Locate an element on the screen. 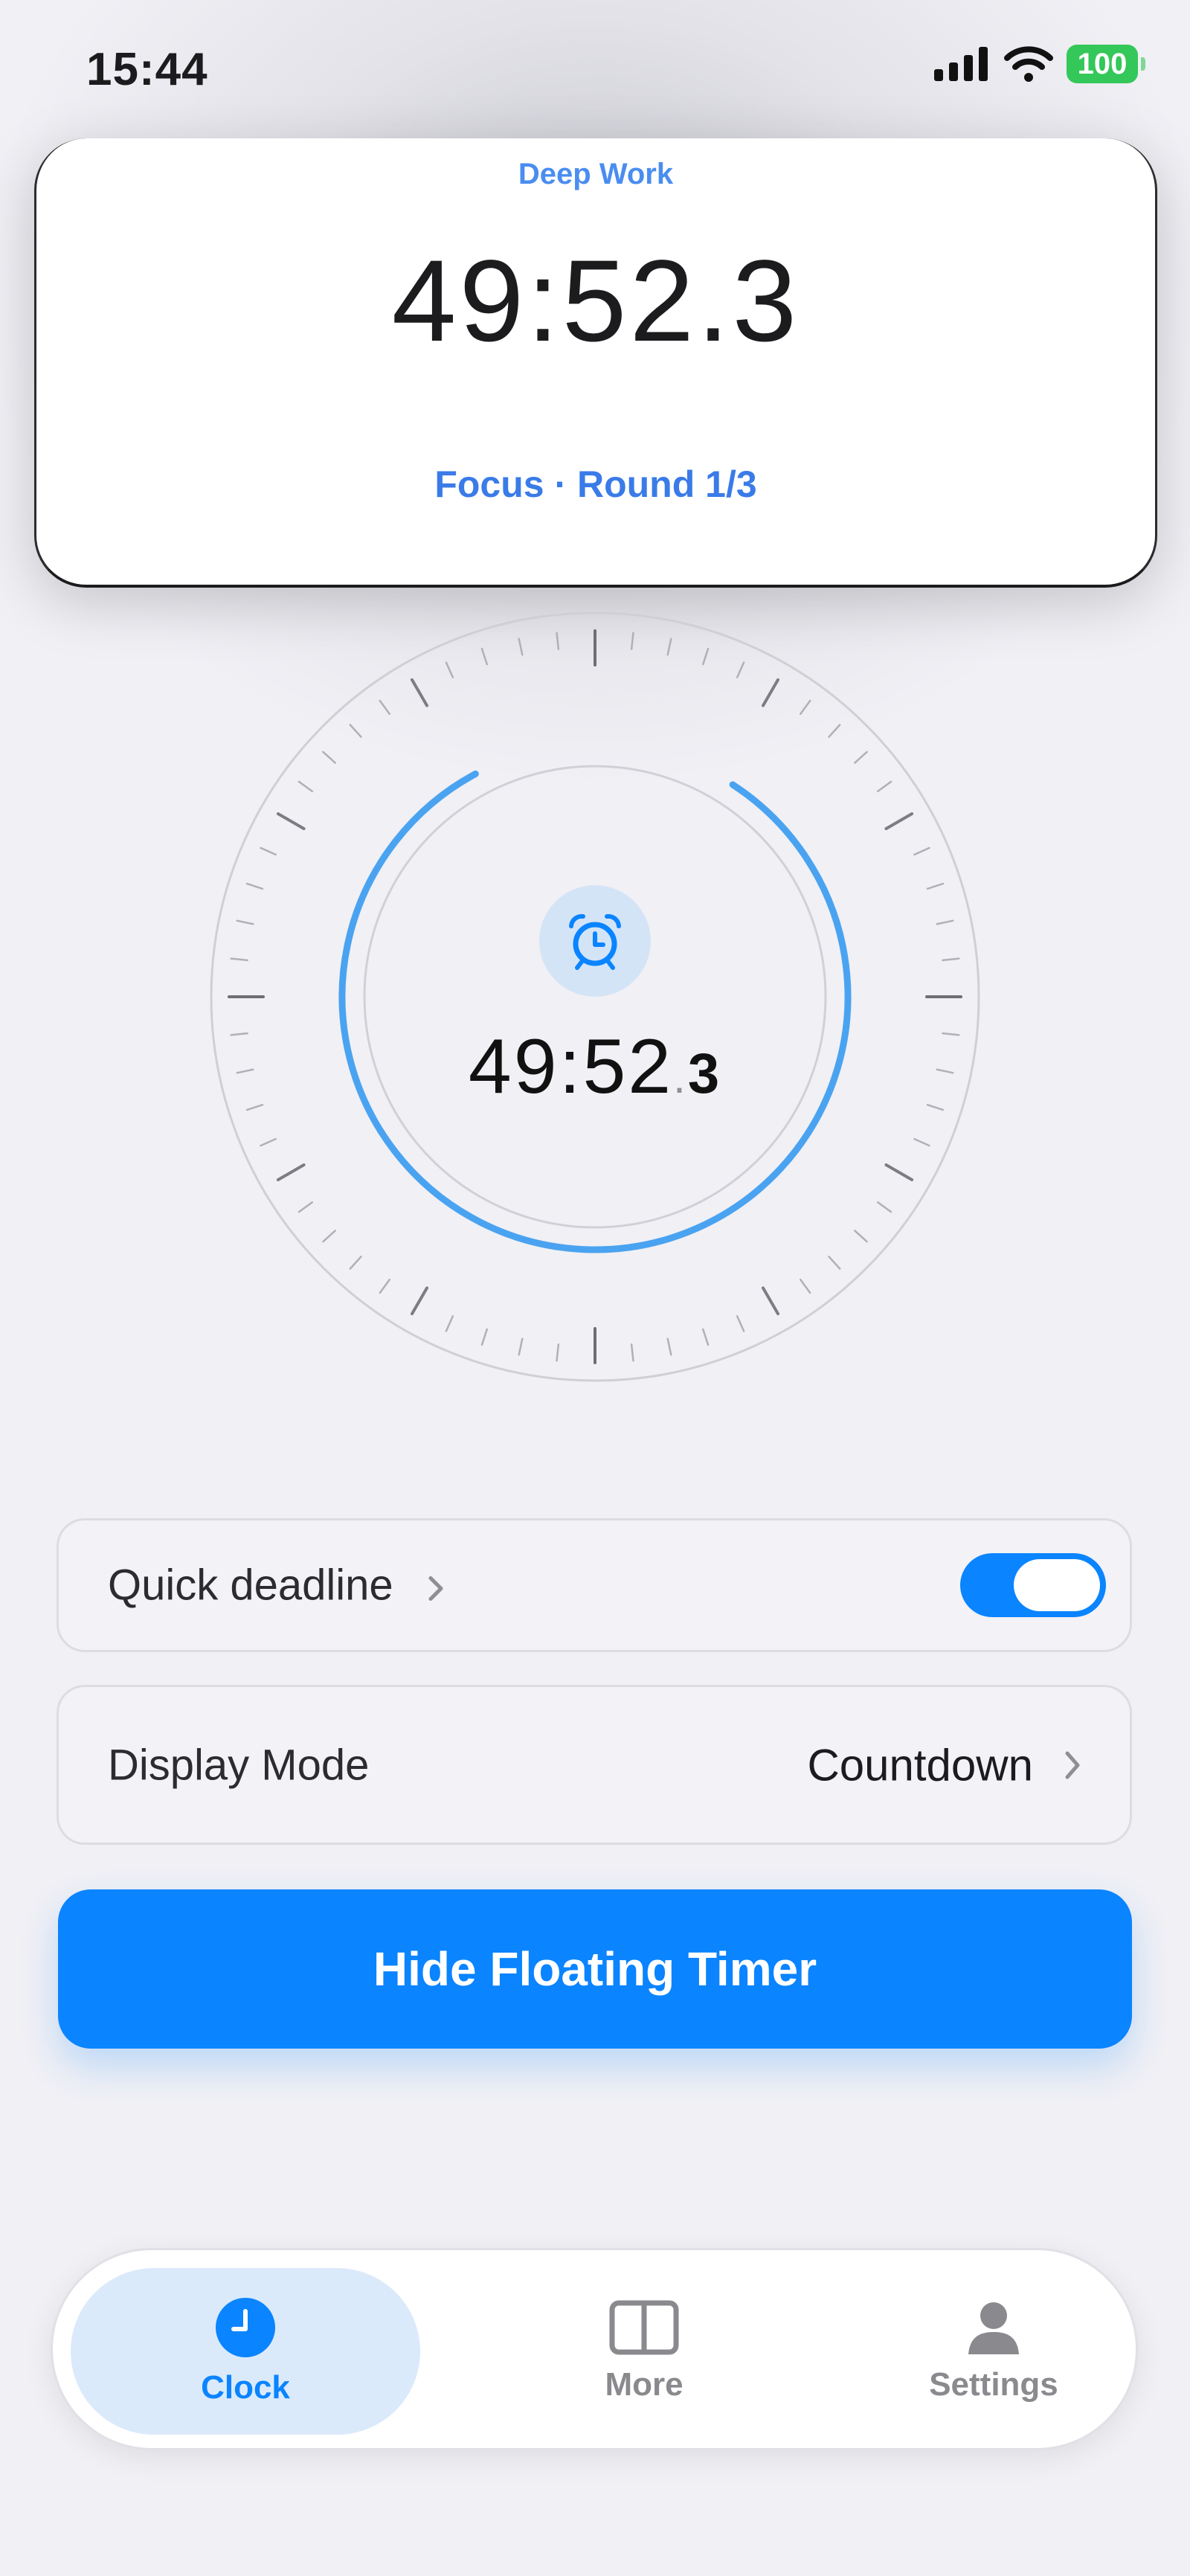 The image size is (1190, 2576). tab-clock-label: Clock is located at coordinates (246, 2387).